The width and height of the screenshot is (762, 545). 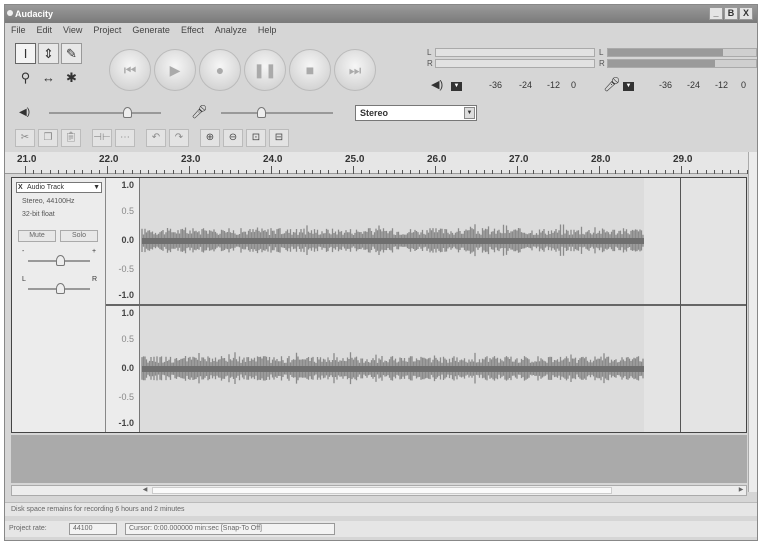 What do you see at coordinates (233, 138) in the screenshot?
I see `zoom-out-icon: ⊖` at bounding box center [233, 138].